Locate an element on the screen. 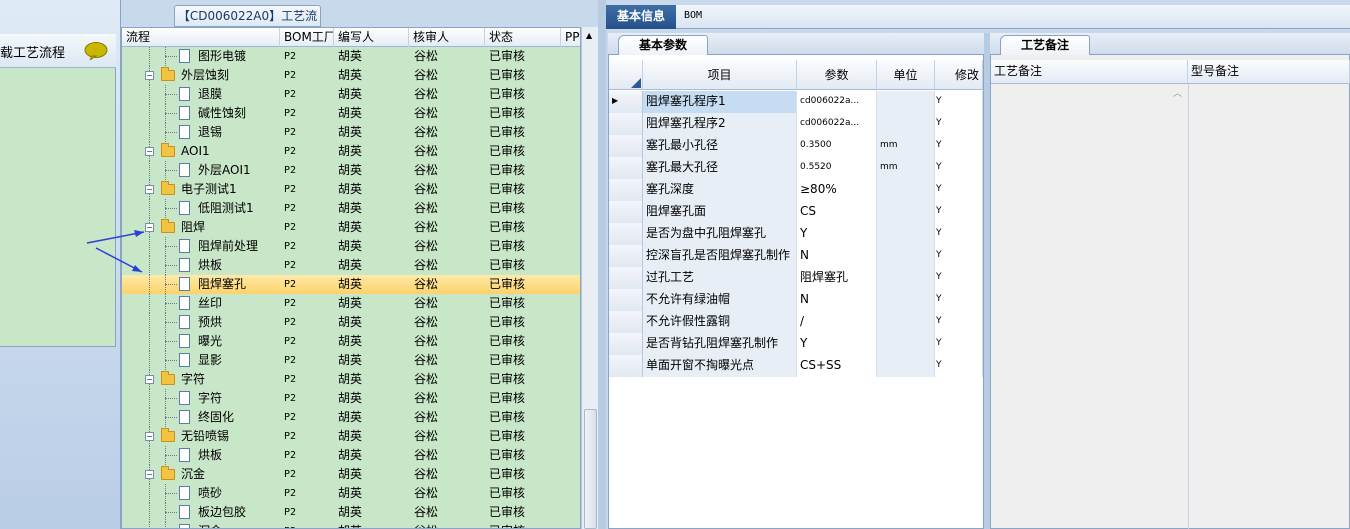 The width and height of the screenshot is (1350, 529). param-row: ▶ 阻焊塞孔程序1 cd006022a... Y is located at coordinates (796, 102).